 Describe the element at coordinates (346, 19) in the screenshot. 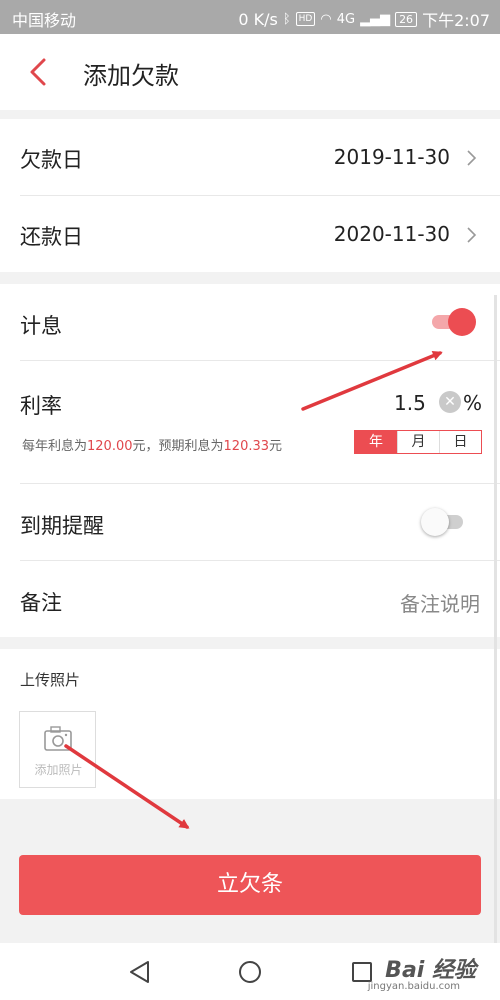

I see `network-type: 4G` at that location.